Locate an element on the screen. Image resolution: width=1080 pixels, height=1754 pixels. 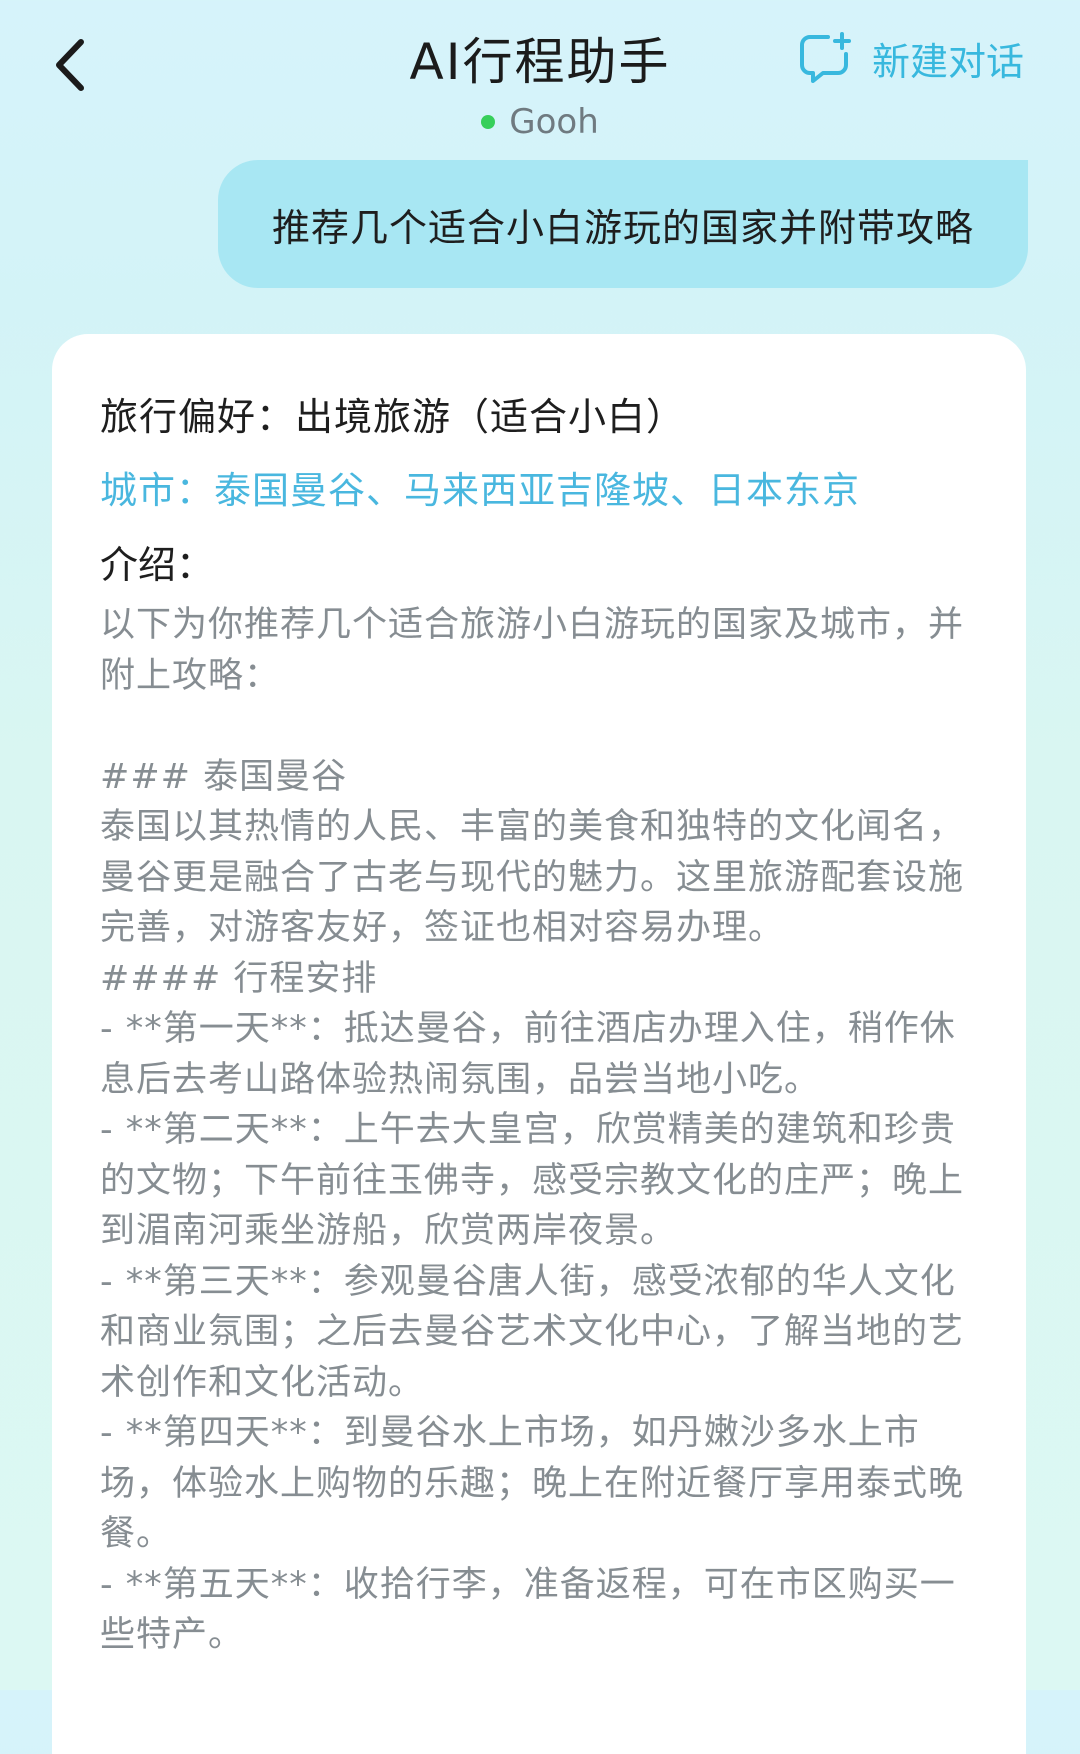
status-label: Gooh is located at coordinates (554, 122).